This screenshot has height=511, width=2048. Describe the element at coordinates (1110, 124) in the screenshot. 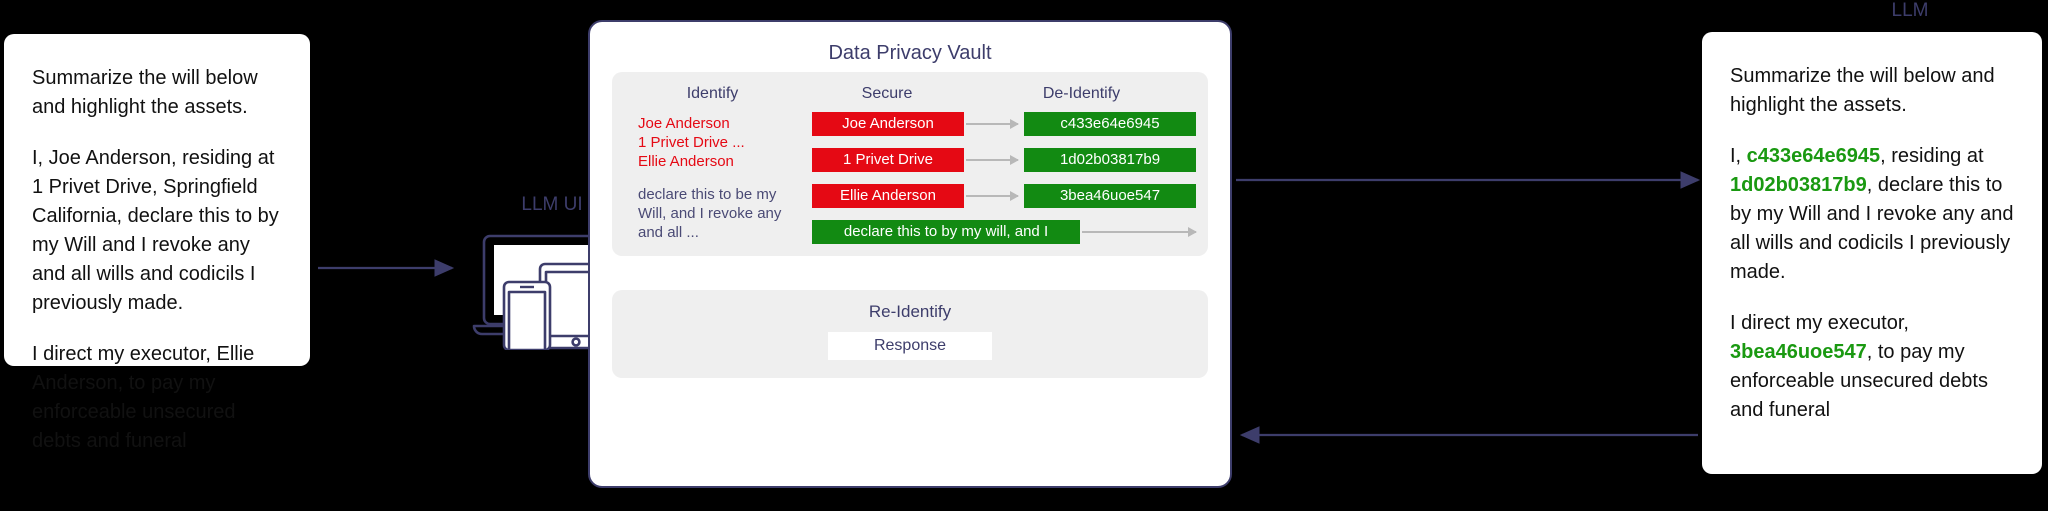

I see `deidentify-token-0: c433e64e6945` at that location.